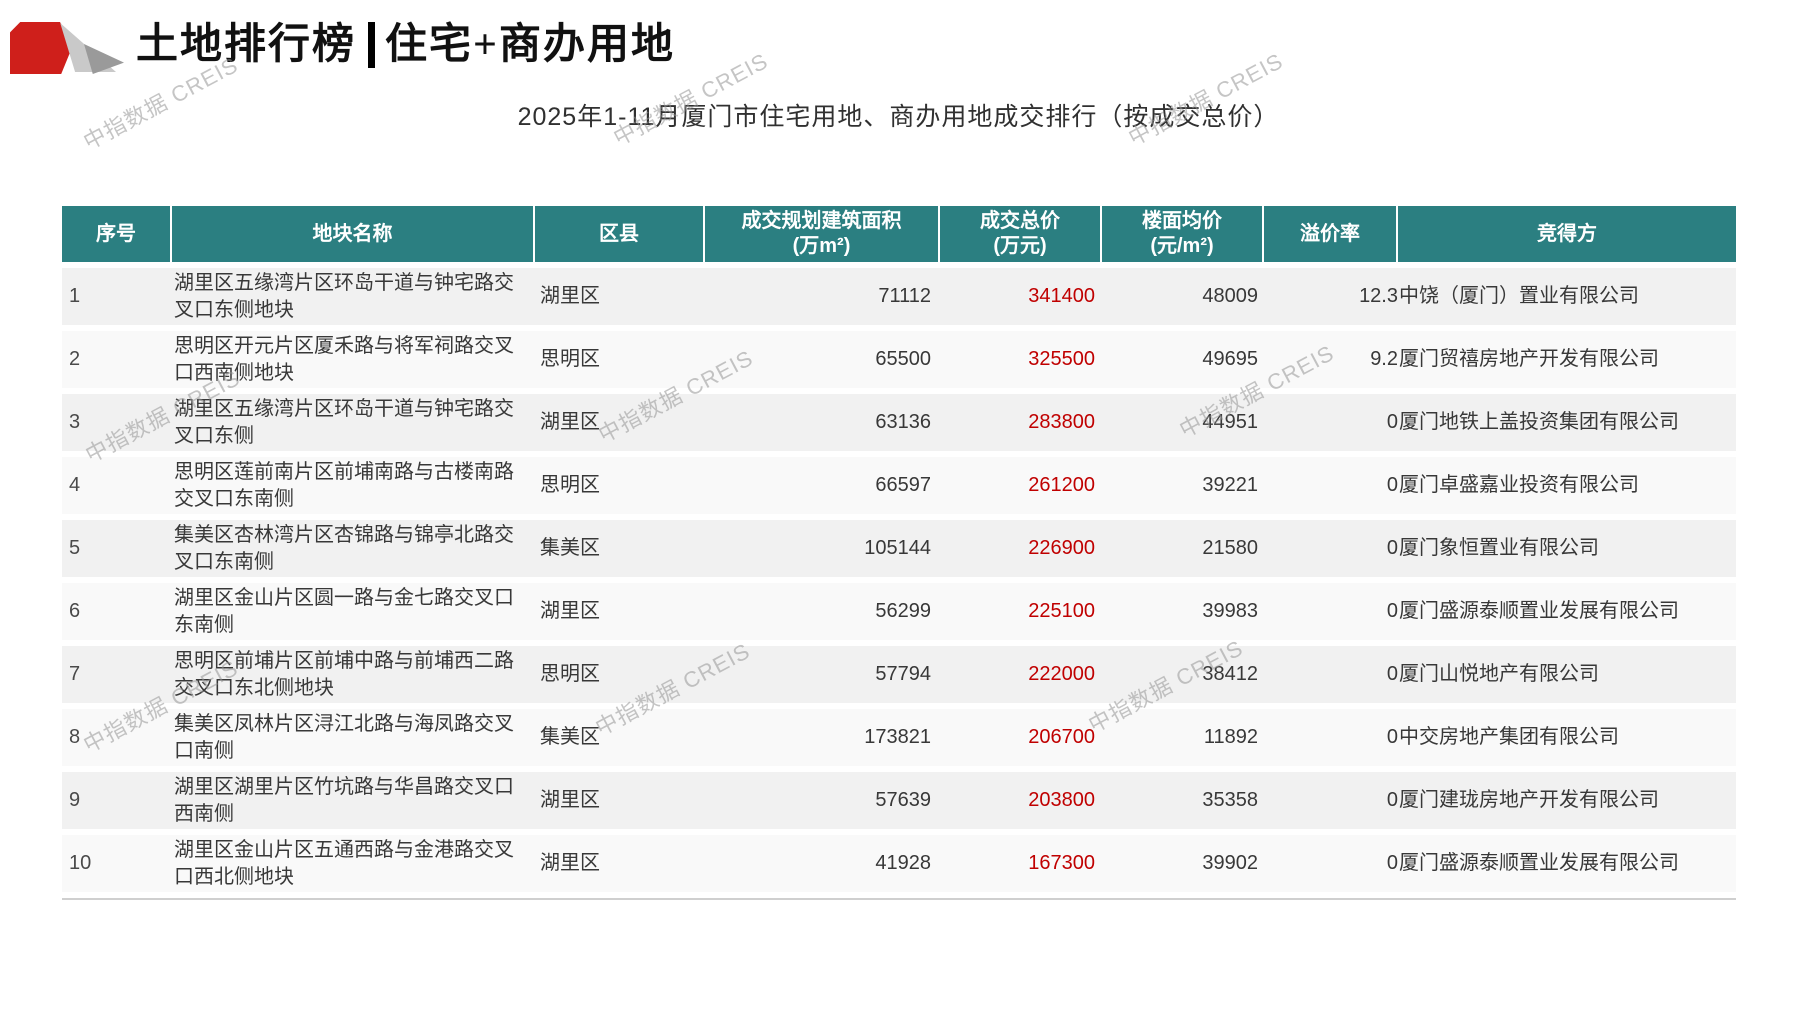  Describe the element at coordinates (1567, 485) in the screenshot. I see `cell-winner: 厦门卓盛嘉业投资有限公司` at that location.